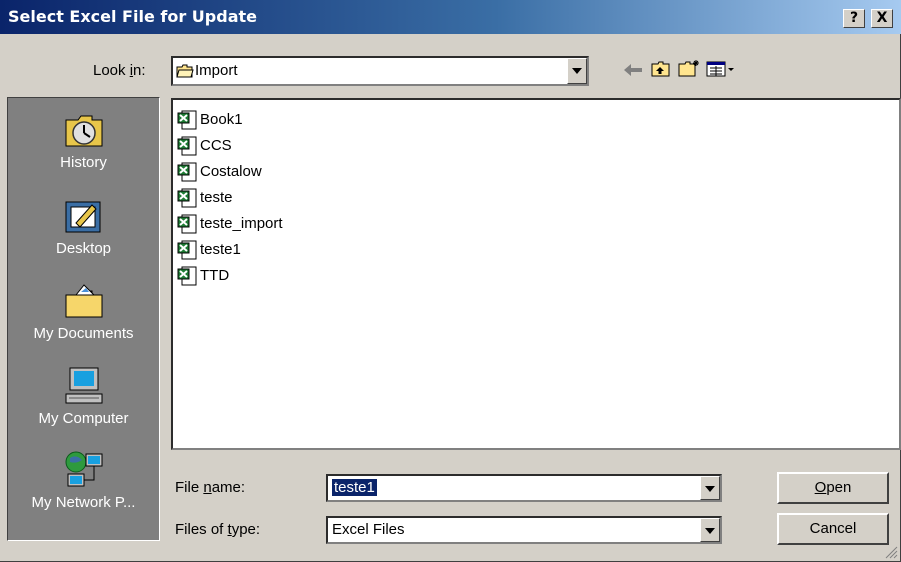 The image size is (901, 562). What do you see at coordinates (833, 488) in the screenshot?
I see `open-button: Open` at bounding box center [833, 488].